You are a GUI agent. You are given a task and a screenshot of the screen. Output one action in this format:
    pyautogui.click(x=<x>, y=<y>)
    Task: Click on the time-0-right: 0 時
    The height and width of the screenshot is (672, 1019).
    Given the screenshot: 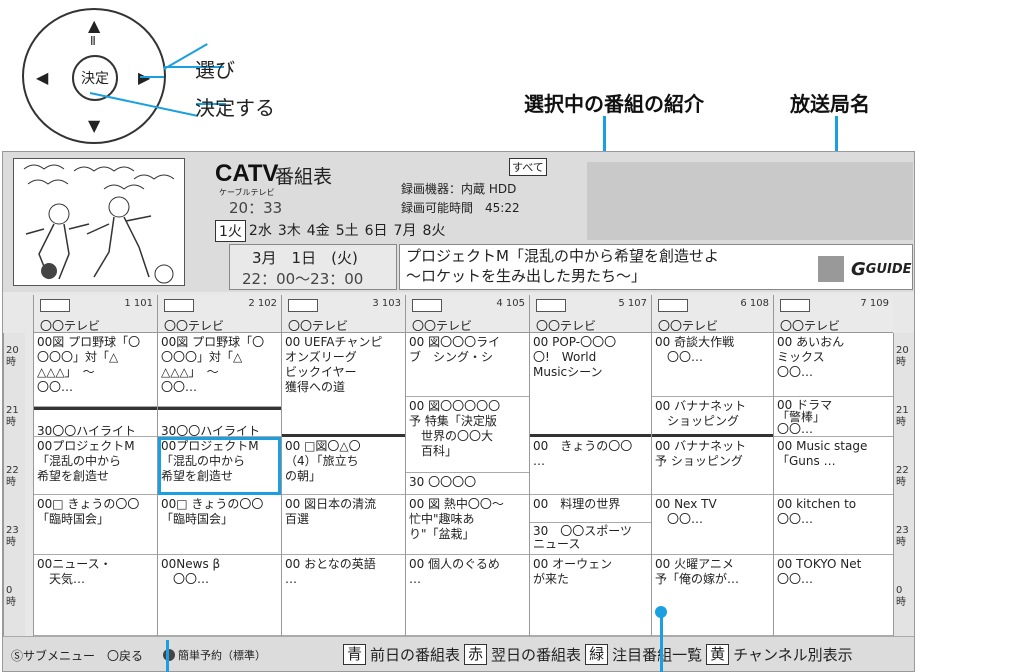 What is the action you would take?
    pyautogui.click(x=901, y=596)
    